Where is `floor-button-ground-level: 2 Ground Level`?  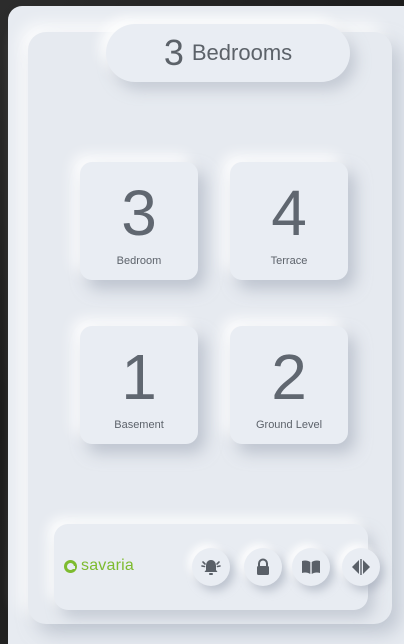 floor-button-ground-level: 2 Ground Level is located at coordinates (289, 385).